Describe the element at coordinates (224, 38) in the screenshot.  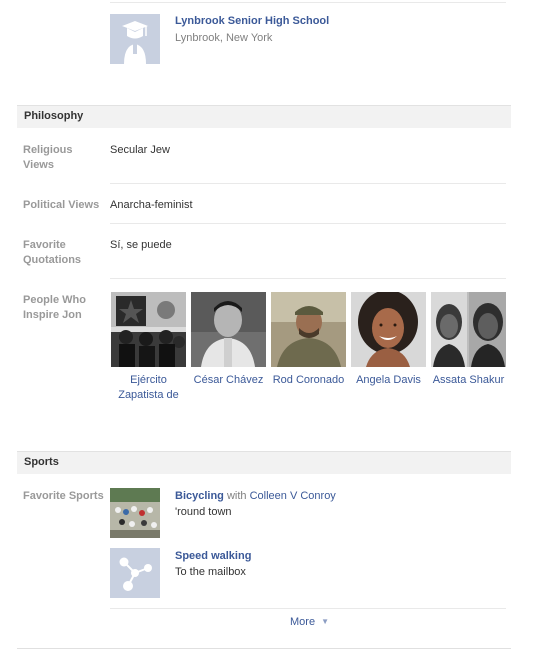
I see `school-location: Lynbrook, New York` at that location.